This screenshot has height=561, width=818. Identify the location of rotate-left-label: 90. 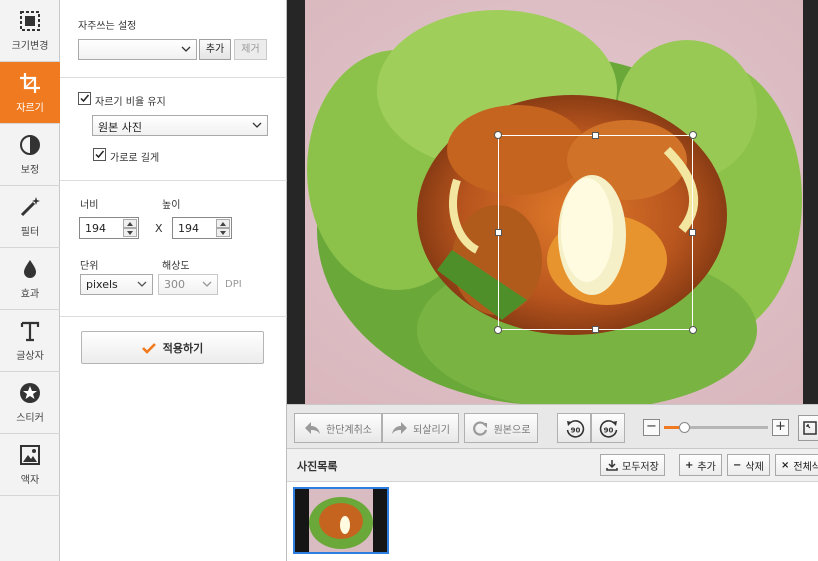
(576, 431).